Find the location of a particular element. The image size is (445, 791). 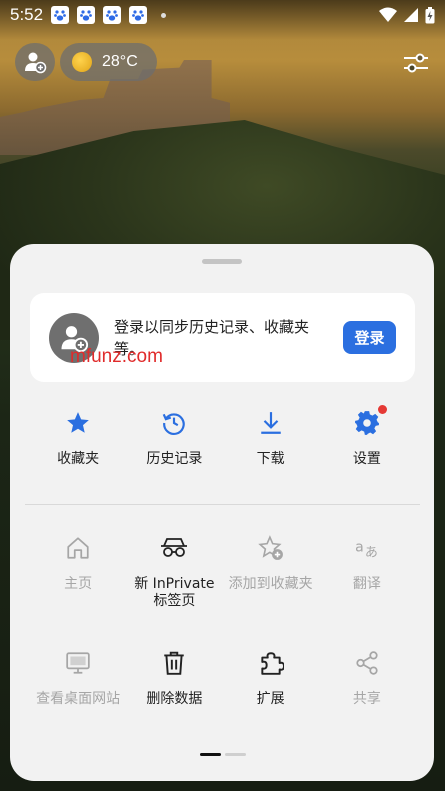

trash-icon is located at coordinates (174, 663).